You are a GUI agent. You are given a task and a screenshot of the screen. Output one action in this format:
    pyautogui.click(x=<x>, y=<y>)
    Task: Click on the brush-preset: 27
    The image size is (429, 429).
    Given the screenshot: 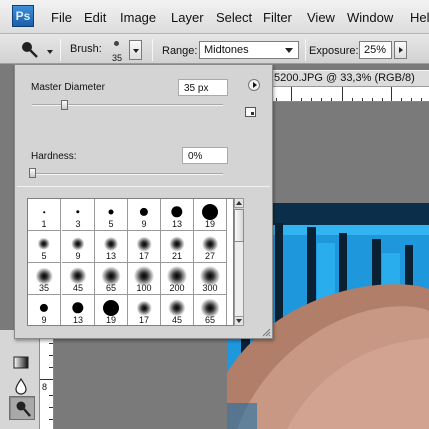 What is the action you would take?
    pyautogui.click(x=210, y=247)
    